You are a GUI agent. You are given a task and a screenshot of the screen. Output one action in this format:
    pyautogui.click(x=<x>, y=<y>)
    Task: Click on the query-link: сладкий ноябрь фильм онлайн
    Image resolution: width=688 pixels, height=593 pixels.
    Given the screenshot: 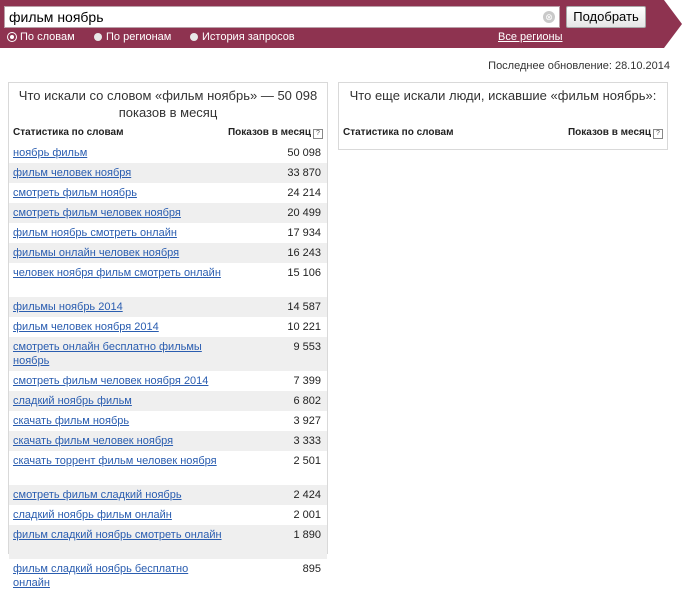 What is the action you would take?
    pyautogui.click(x=118, y=515)
    